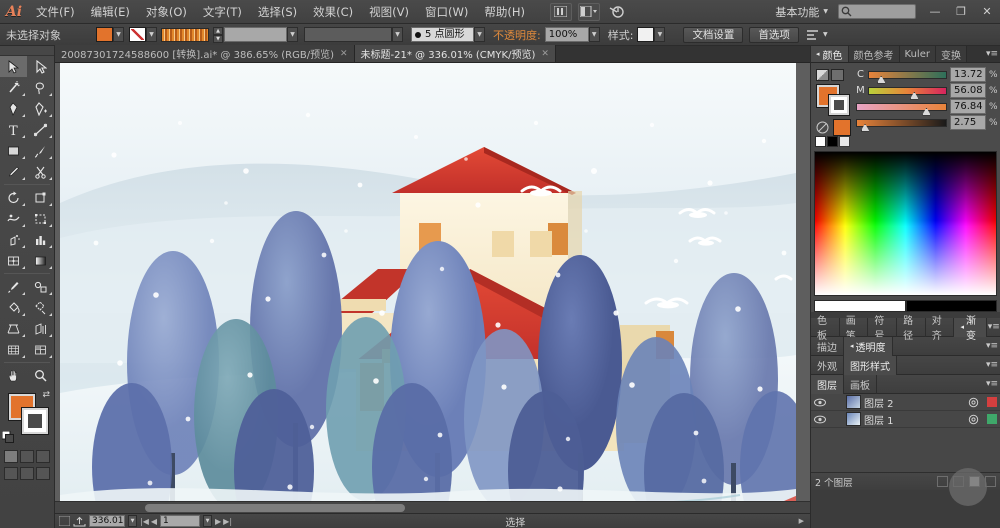 This screenshot has width=1000, height=528. I want to click on mesh-gradient-tool, so click(13, 349).